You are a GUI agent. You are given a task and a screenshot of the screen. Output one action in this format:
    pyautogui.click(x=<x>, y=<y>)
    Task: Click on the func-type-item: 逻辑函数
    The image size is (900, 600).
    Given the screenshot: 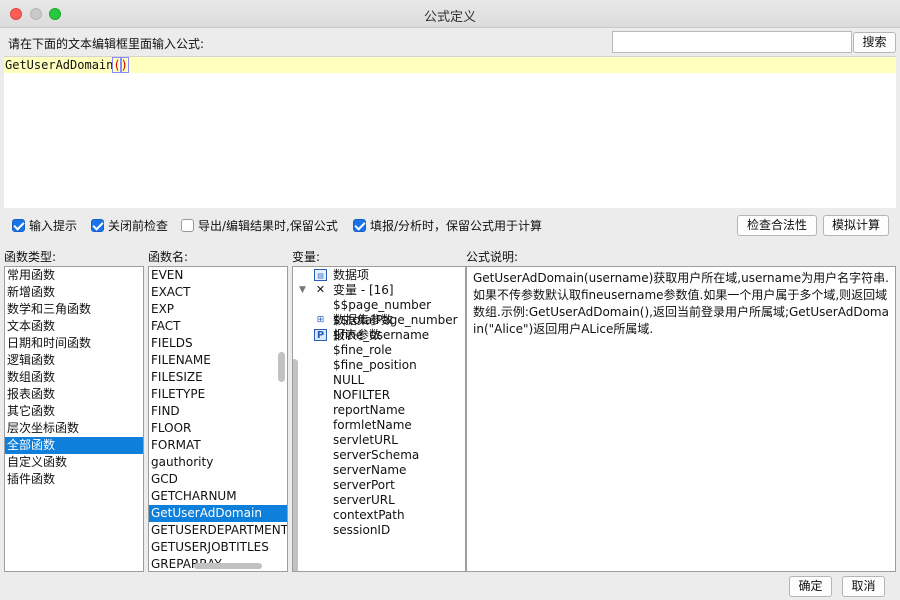 What is the action you would take?
    pyautogui.click(x=74, y=360)
    